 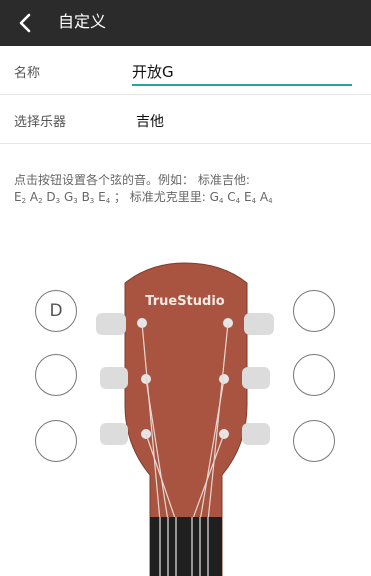 I want to click on note-standard-4: G3, so click(x=70, y=197).